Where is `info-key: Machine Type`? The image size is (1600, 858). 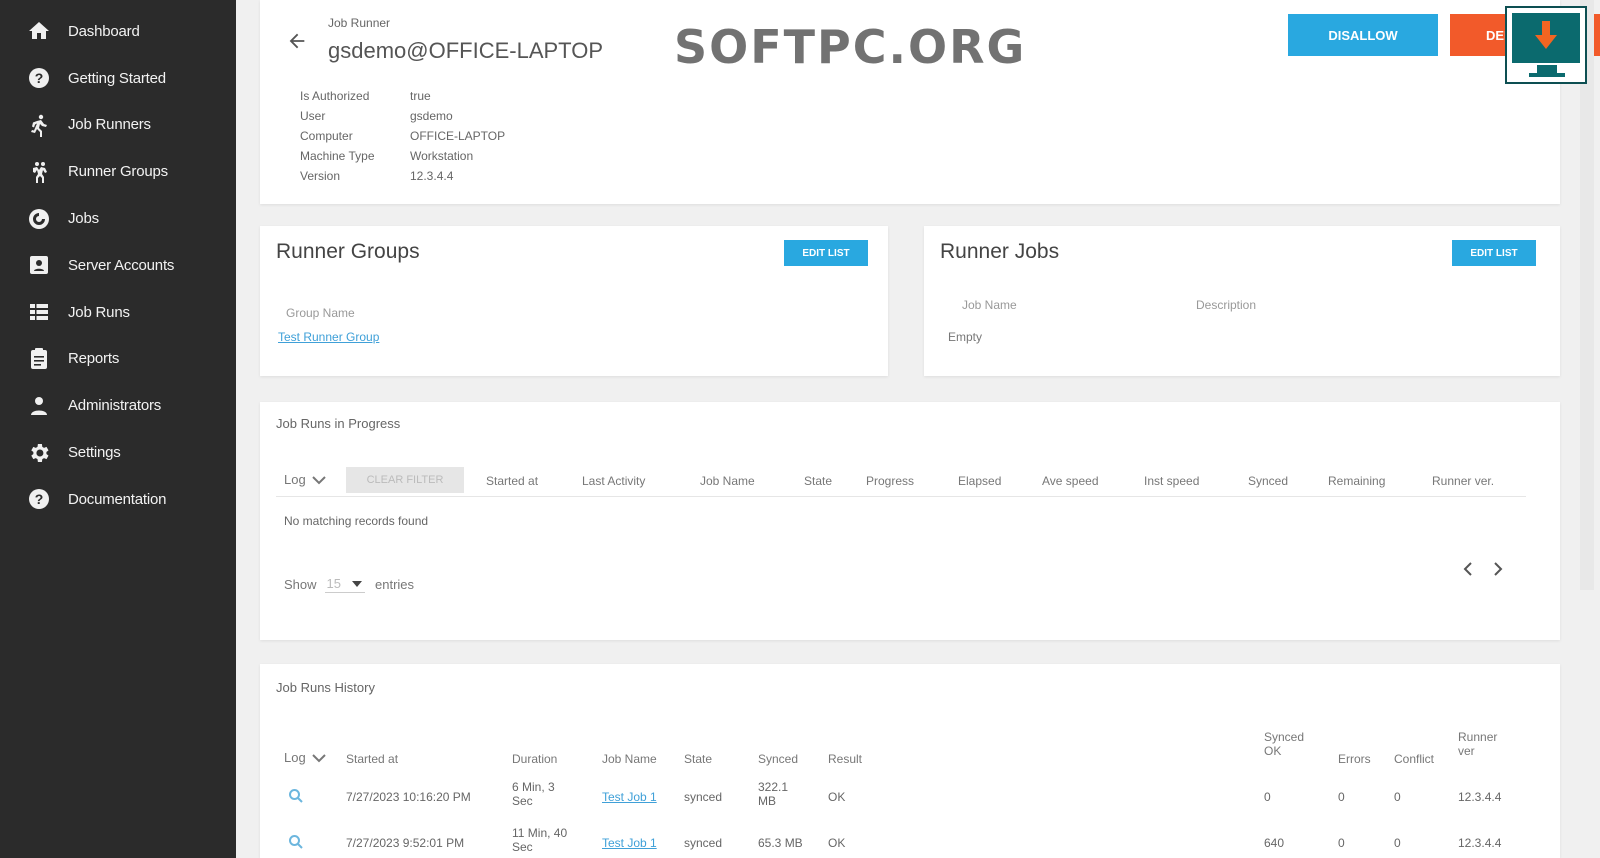
info-key: Machine Type is located at coordinates (337, 156).